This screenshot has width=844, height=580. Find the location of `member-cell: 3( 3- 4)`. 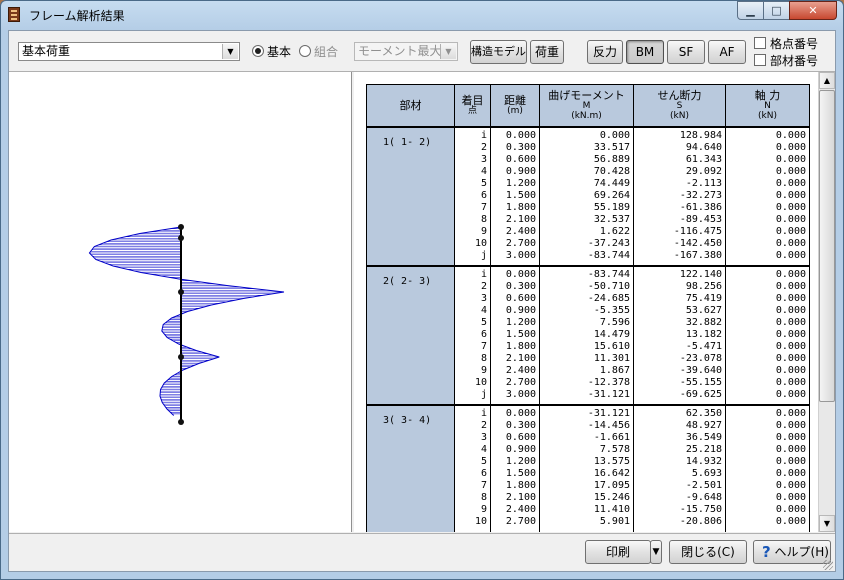

member-cell: 3( 3- 4) is located at coordinates (410, 468).